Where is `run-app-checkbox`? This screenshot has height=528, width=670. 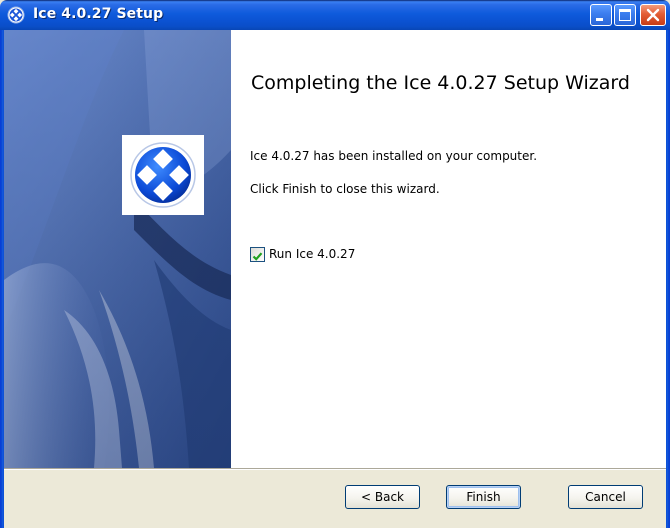 run-app-checkbox is located at coordinates (257, 254).